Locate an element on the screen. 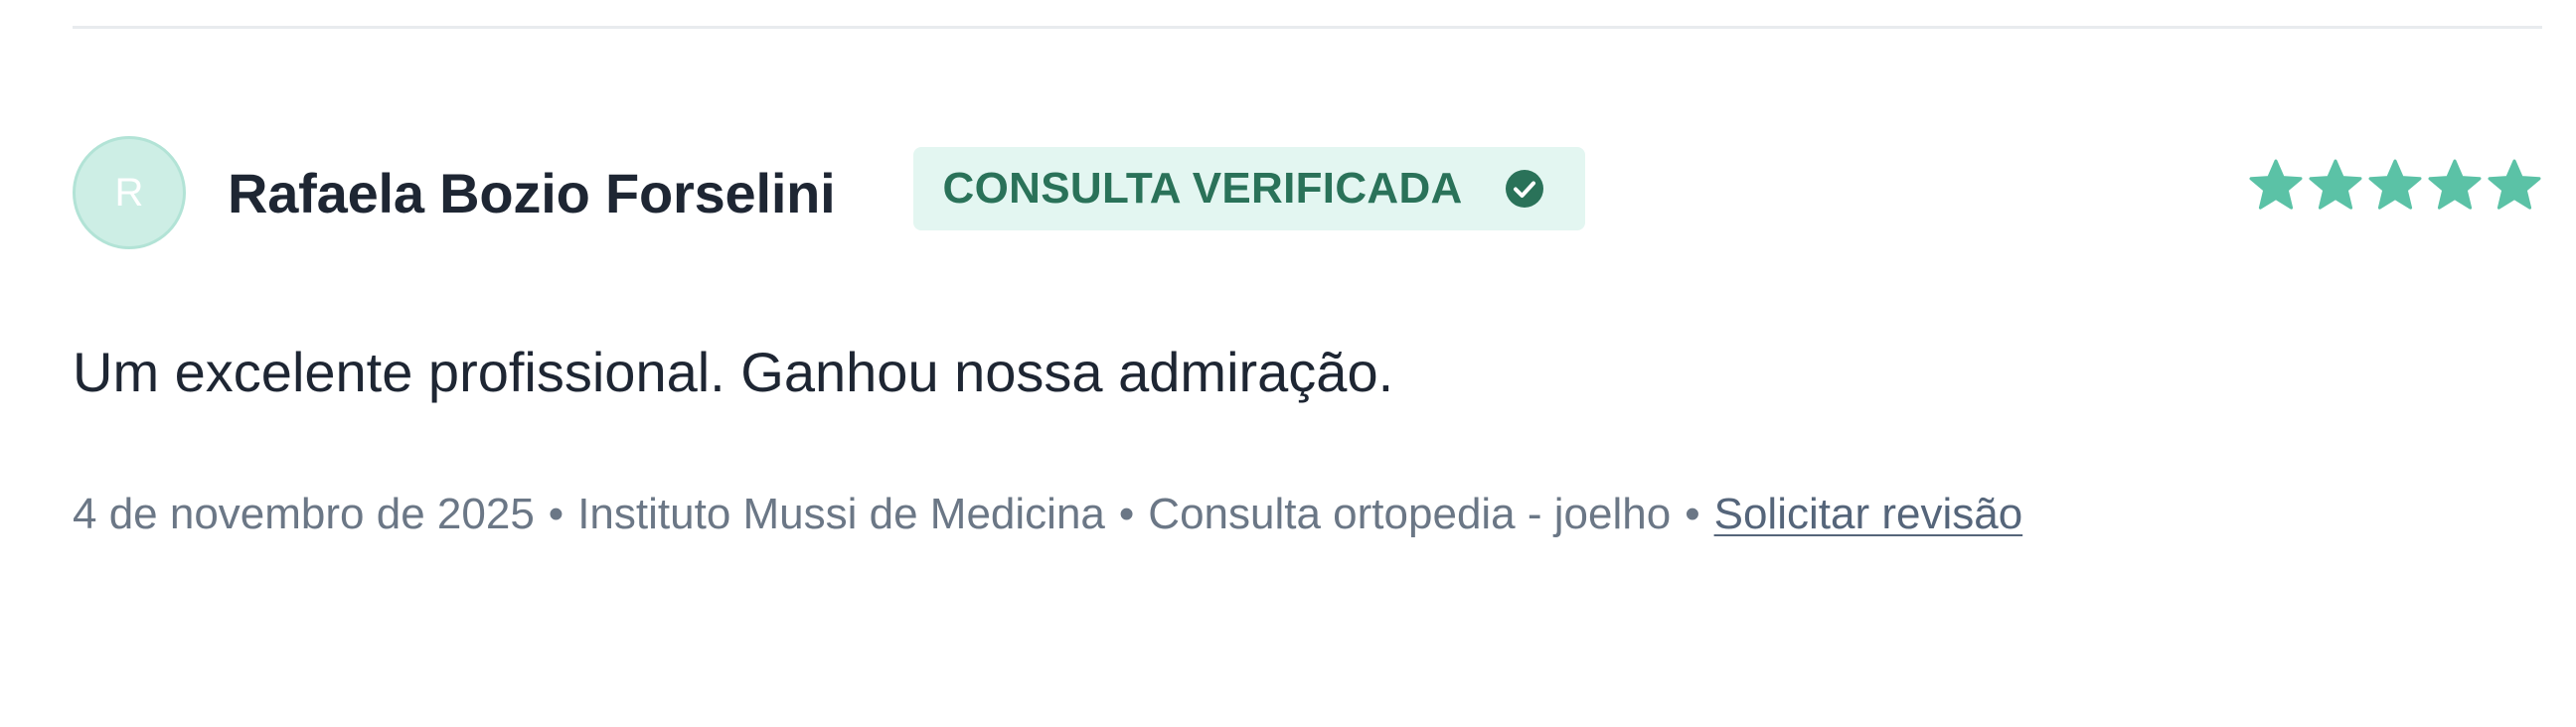  request-revision-link: Solicitar revisão is located at coordinates (1868, 515).